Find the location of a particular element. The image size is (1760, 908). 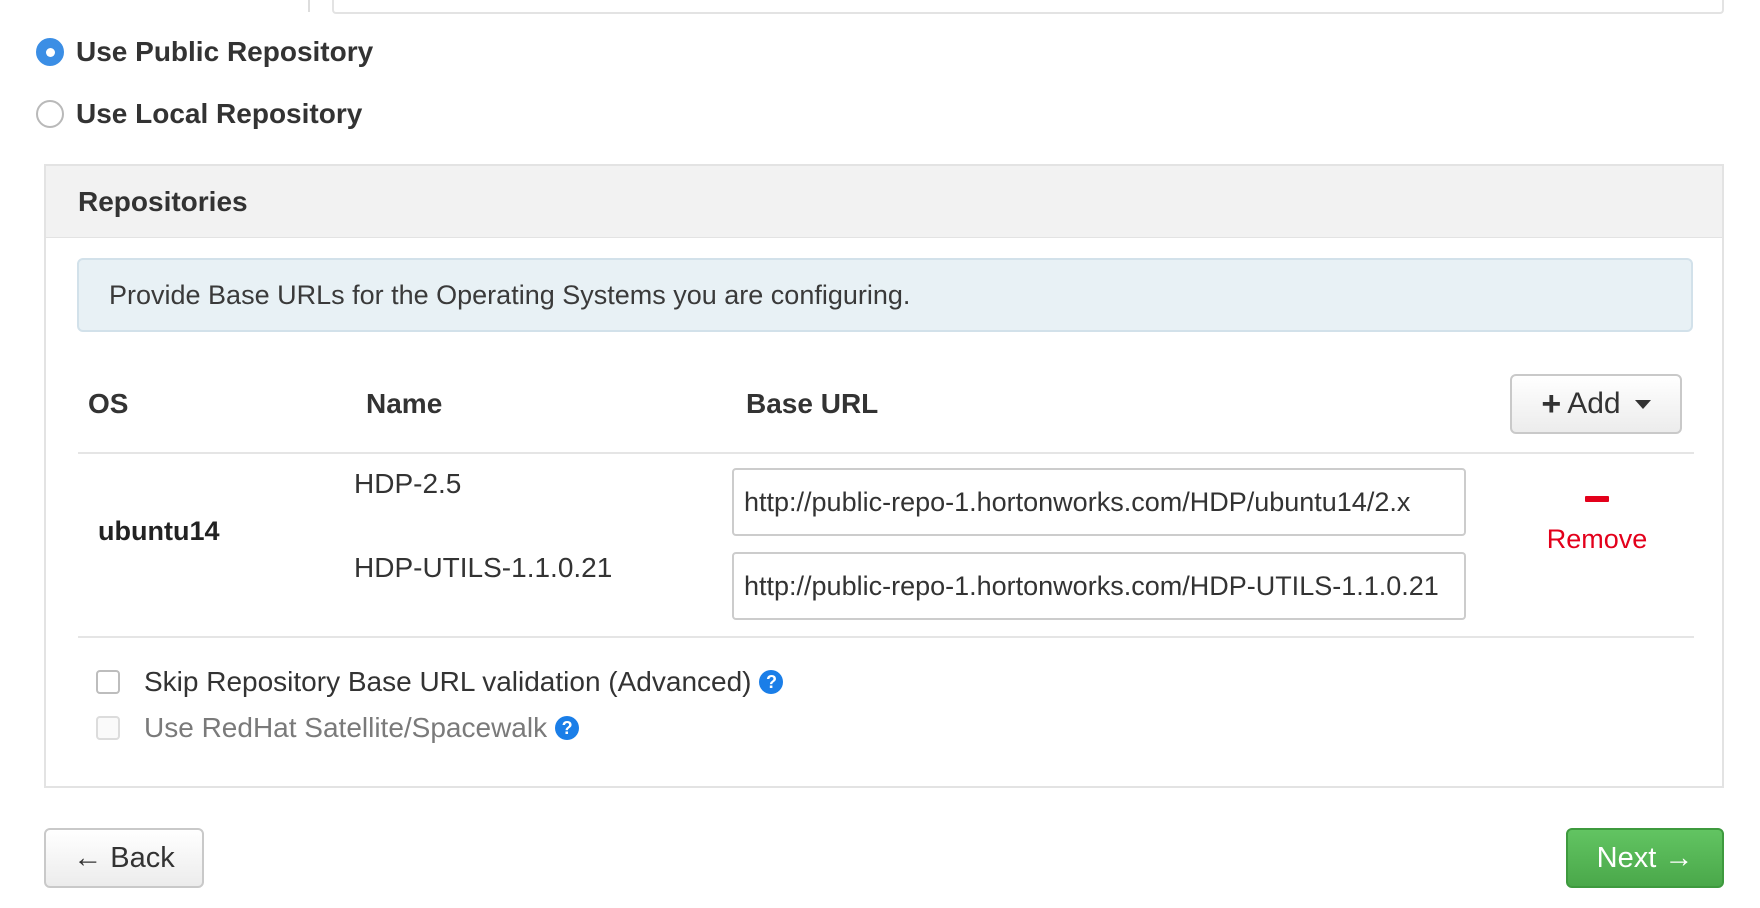

column-header-name: Name is located at coordinates (404, 403).